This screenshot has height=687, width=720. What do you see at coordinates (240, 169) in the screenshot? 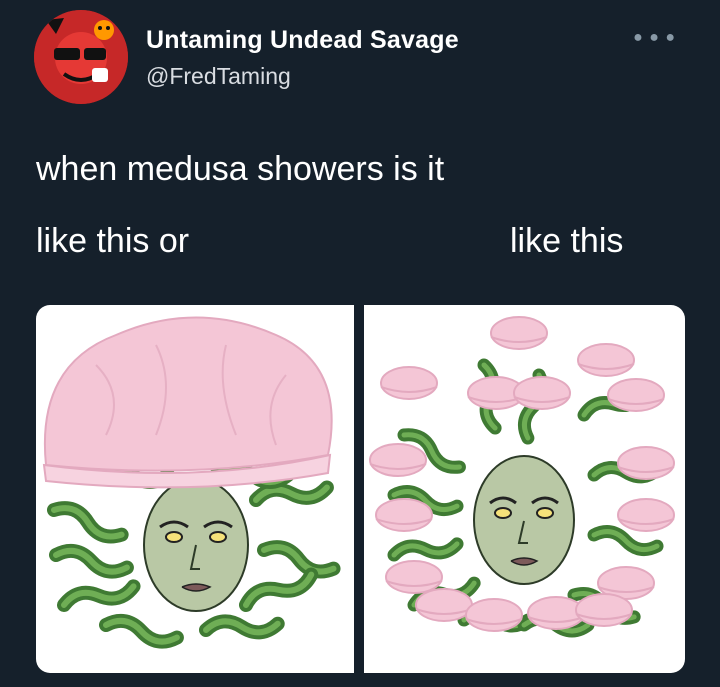
I see `tweet-text: when medusa showers is it` at bounding box center [240, 169].